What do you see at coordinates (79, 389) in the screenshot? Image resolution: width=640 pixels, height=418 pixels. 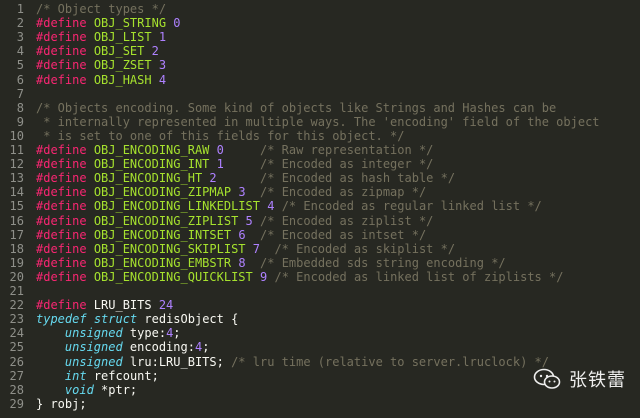 I see `code-token: void` at bounding box center [79, 389].